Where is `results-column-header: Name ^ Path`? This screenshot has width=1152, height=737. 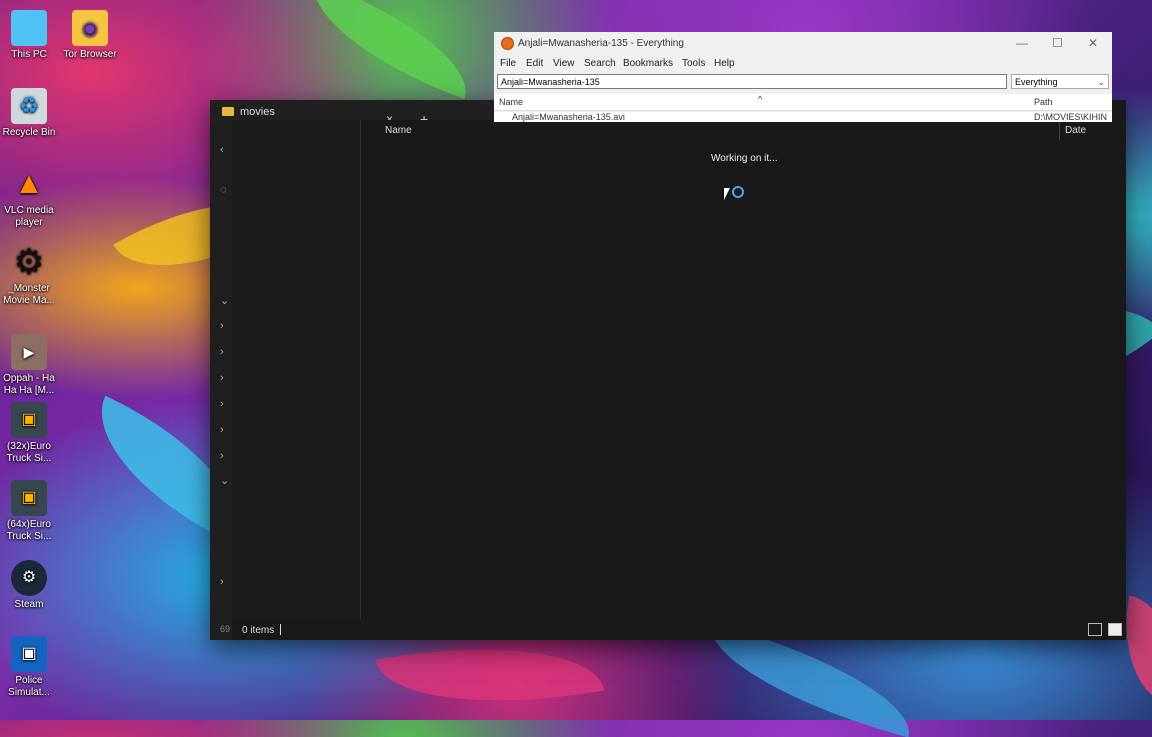
results-column-header: Name ^ Path is located at coordinates (803, 102).